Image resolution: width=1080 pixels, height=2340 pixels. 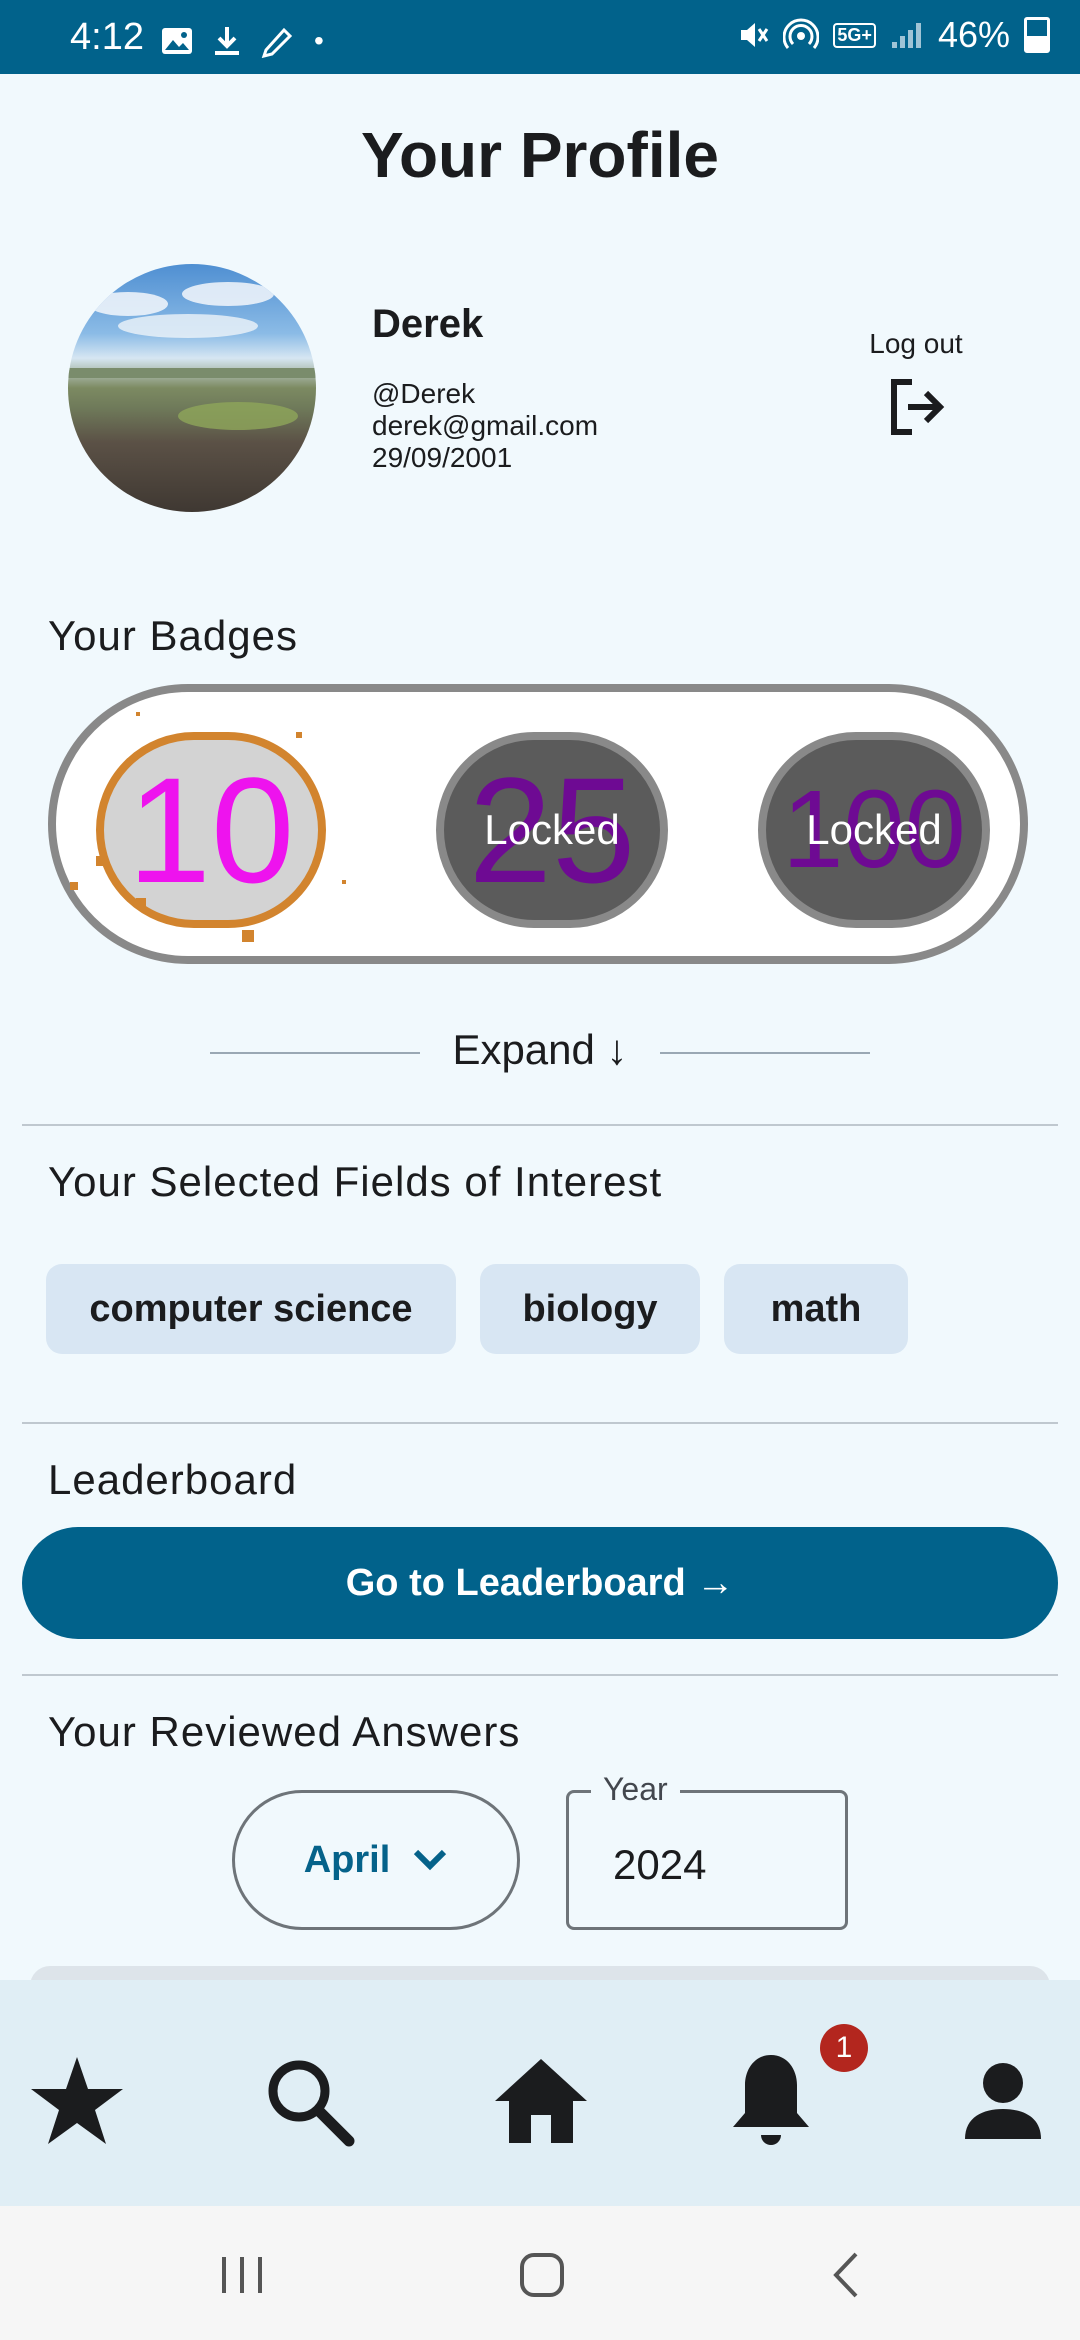 I want to click on notification-count-badge: 1, so click(x=844, y=2048).